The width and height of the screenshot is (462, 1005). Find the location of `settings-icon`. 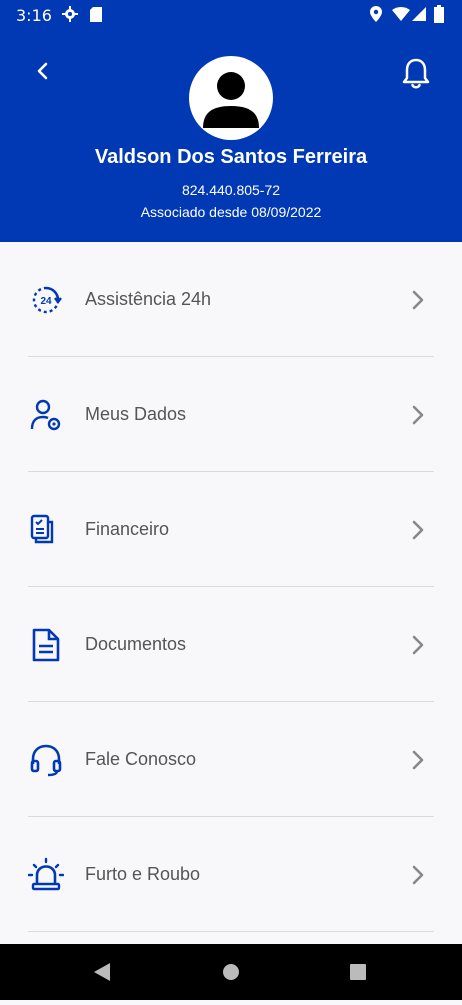

settings-icon is located at coordinates (70, 14).